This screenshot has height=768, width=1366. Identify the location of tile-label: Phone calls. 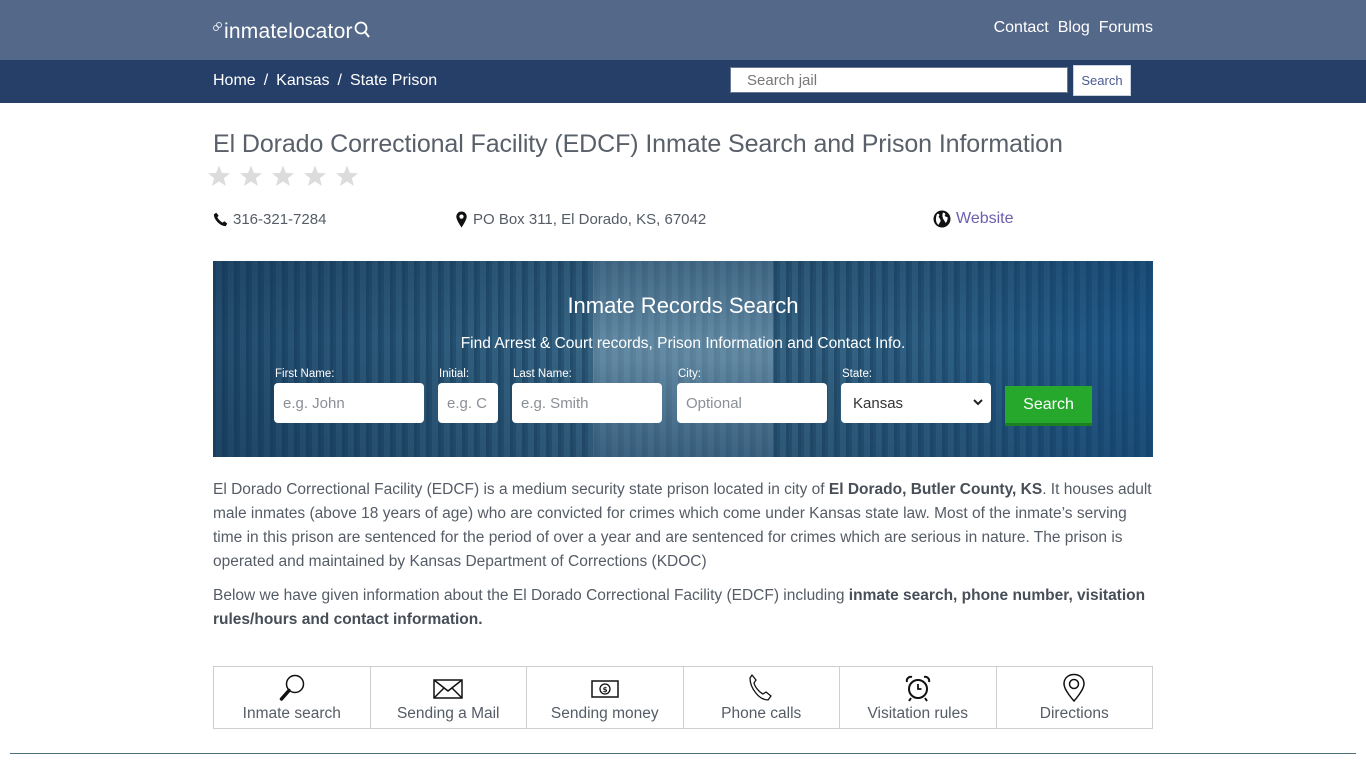
(761, 713).